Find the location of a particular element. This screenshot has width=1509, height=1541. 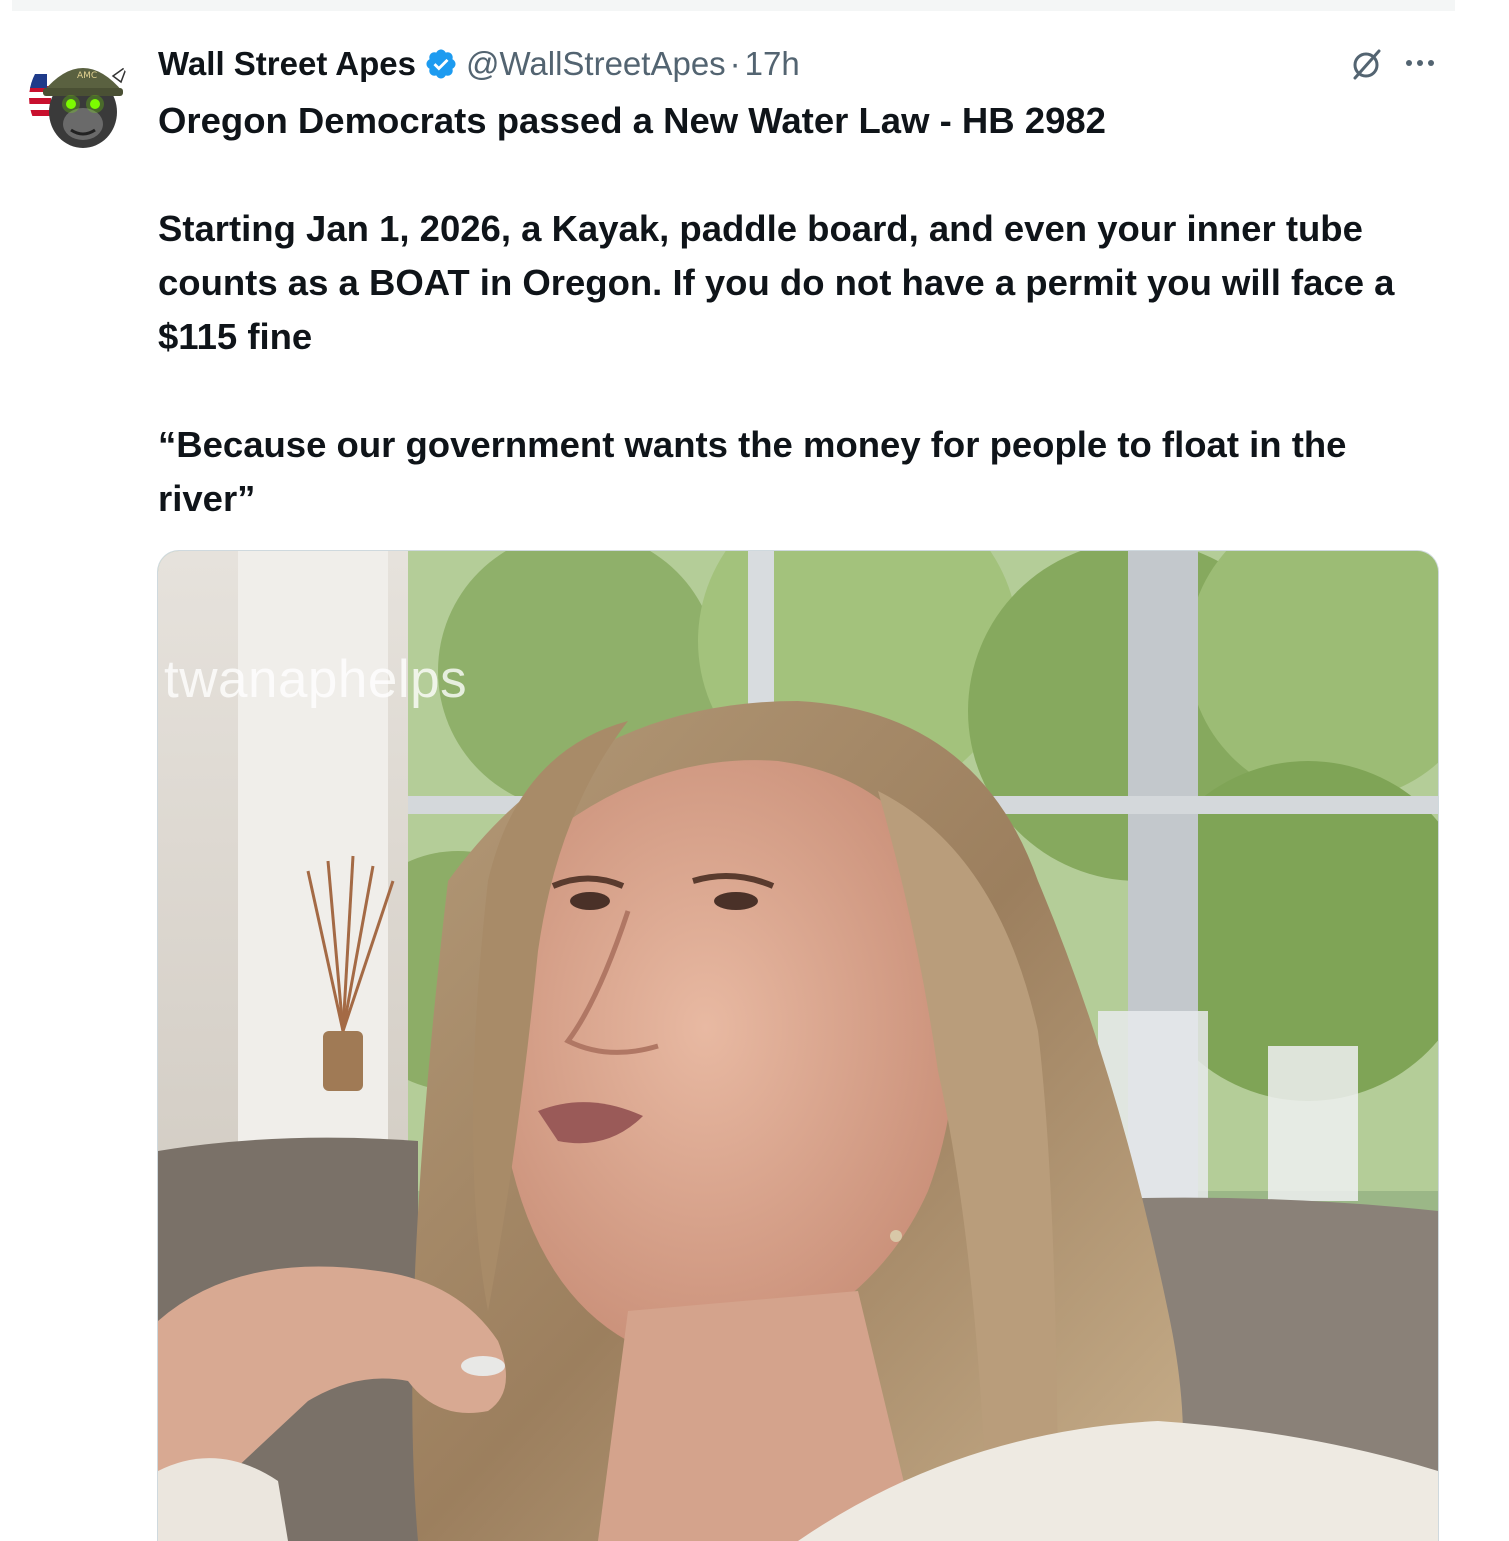

author-name: Wall Street Apes is located at coordinates (287, 64).